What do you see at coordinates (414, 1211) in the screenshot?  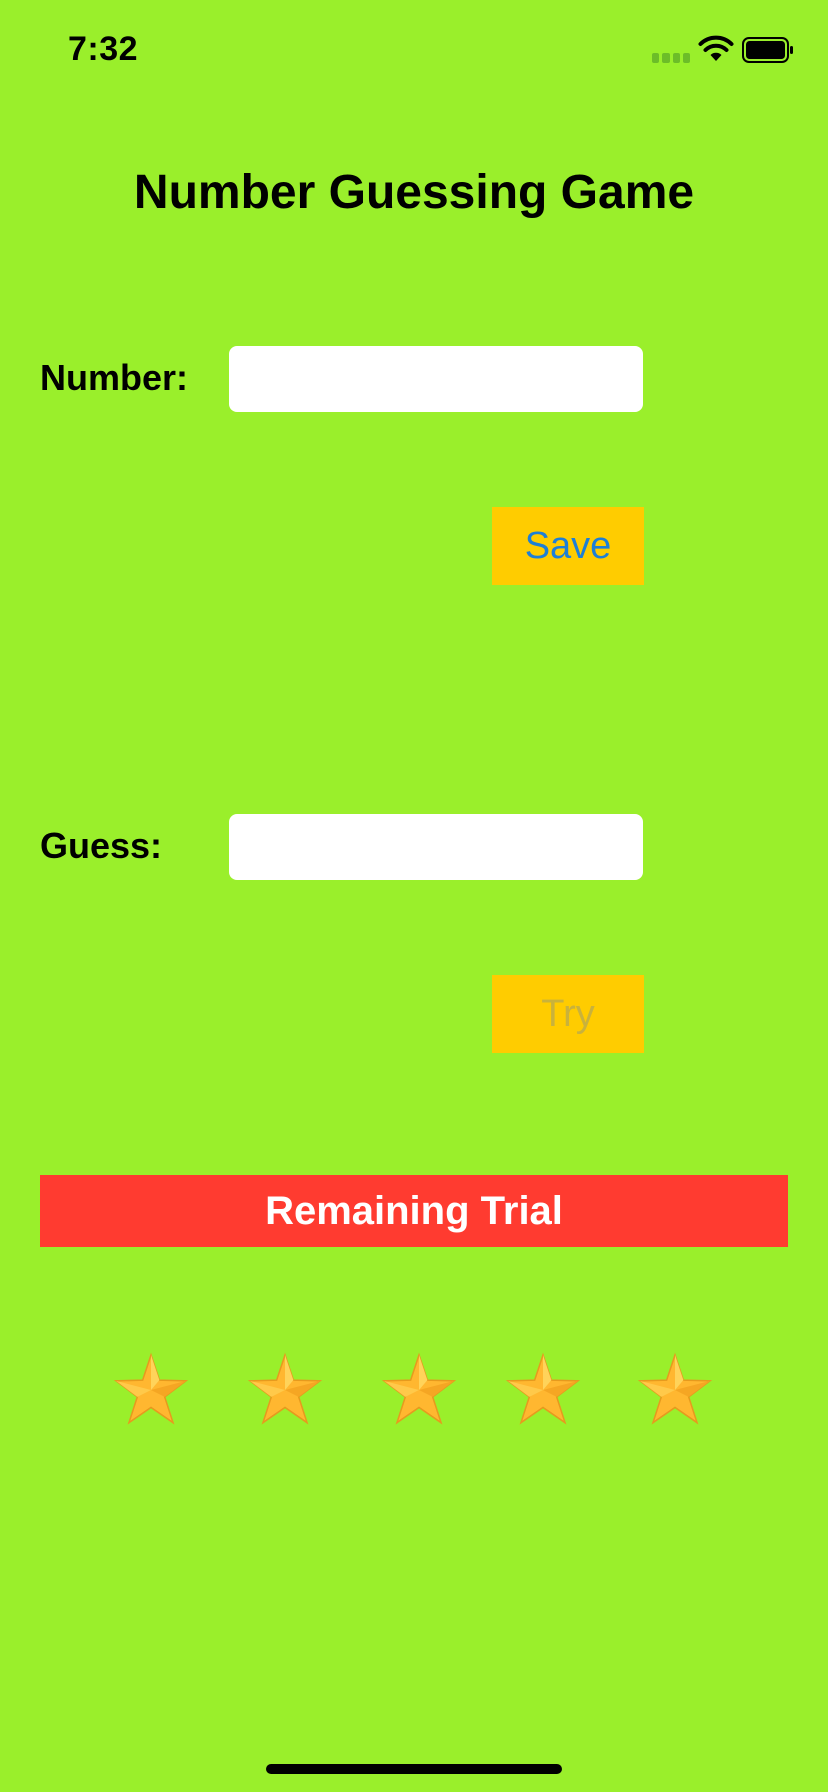 I see `remaining-trial-banner: Remaining Trial` at bounding box center [414, 1211].